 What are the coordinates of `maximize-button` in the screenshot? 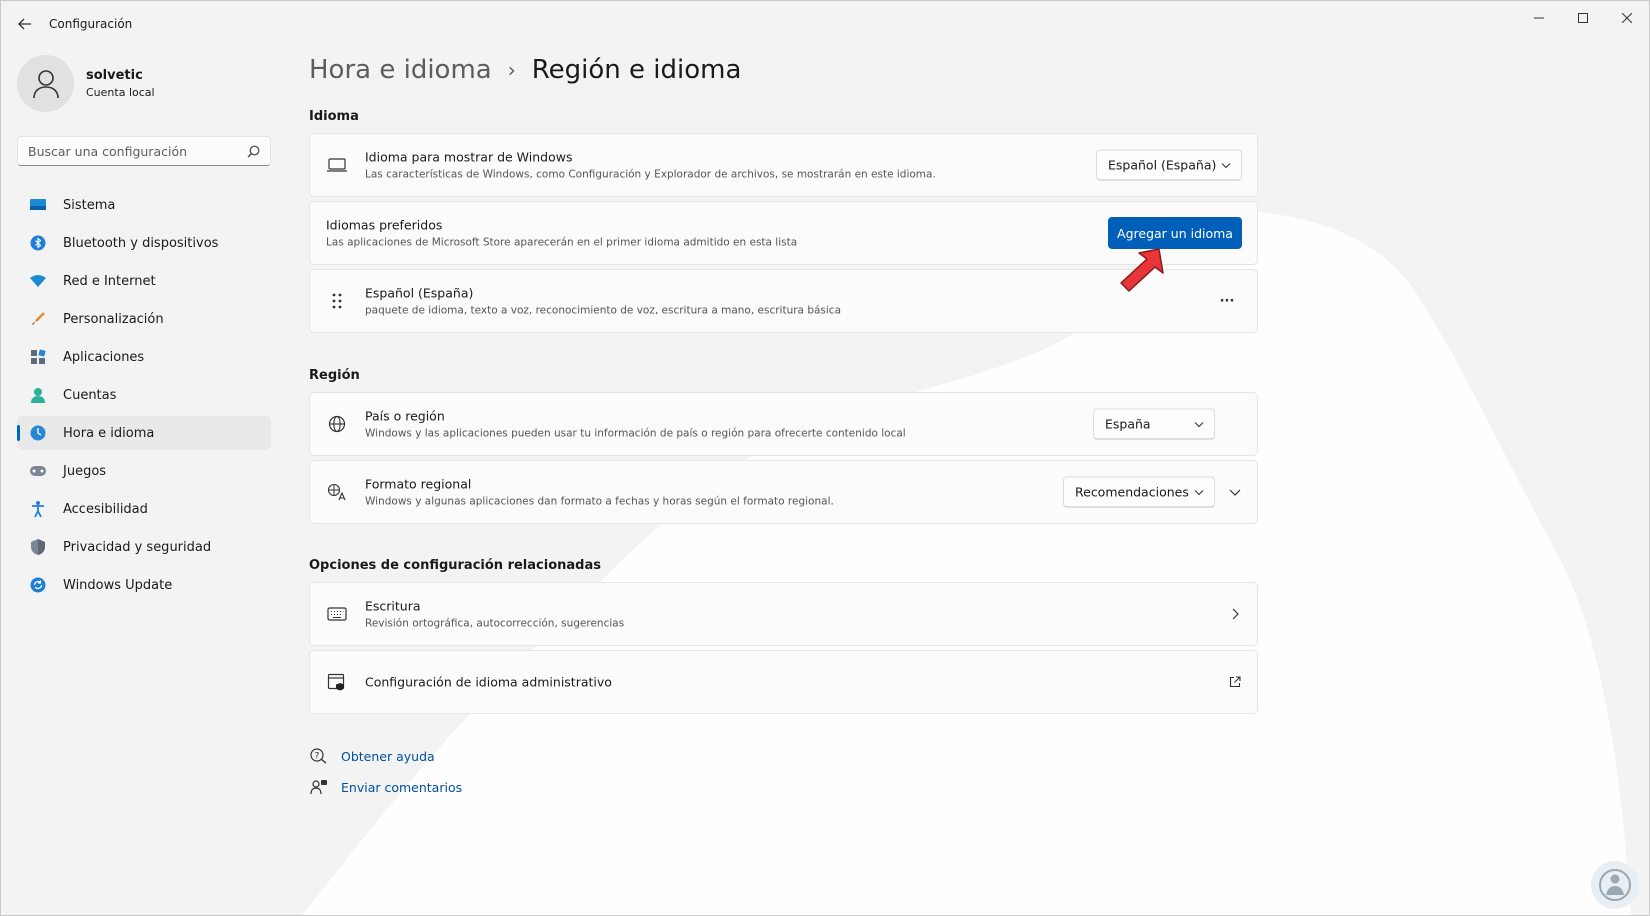 It's located at (1583, 18).